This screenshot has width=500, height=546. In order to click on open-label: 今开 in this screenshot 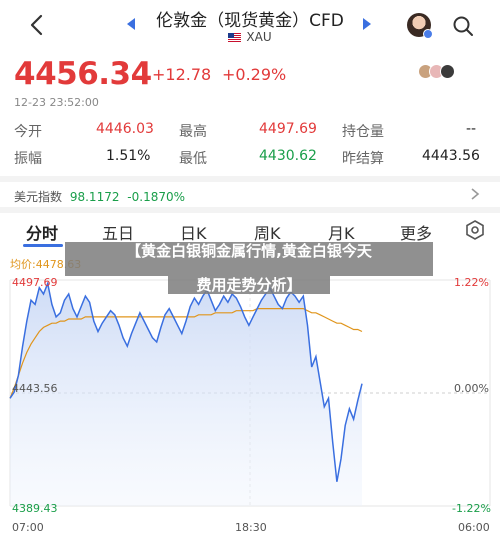, I will do `click(28, 132)`.